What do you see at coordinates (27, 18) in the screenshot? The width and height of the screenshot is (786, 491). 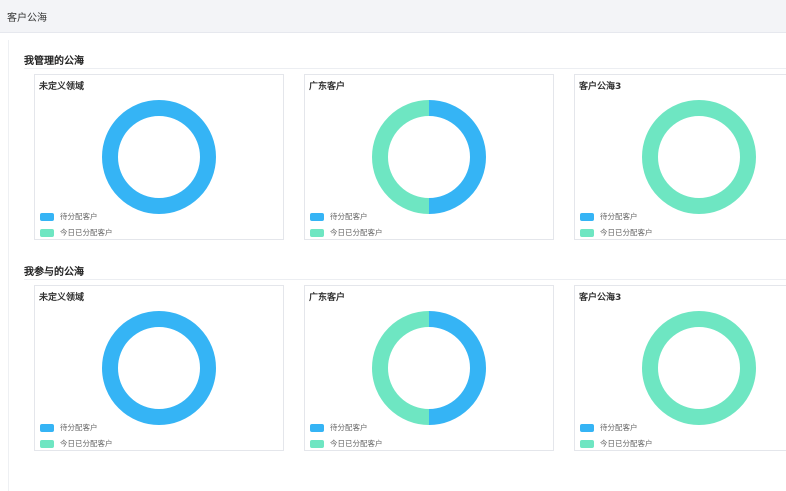 I see `page-title: 客户公海` at bounding box center [27, 18].